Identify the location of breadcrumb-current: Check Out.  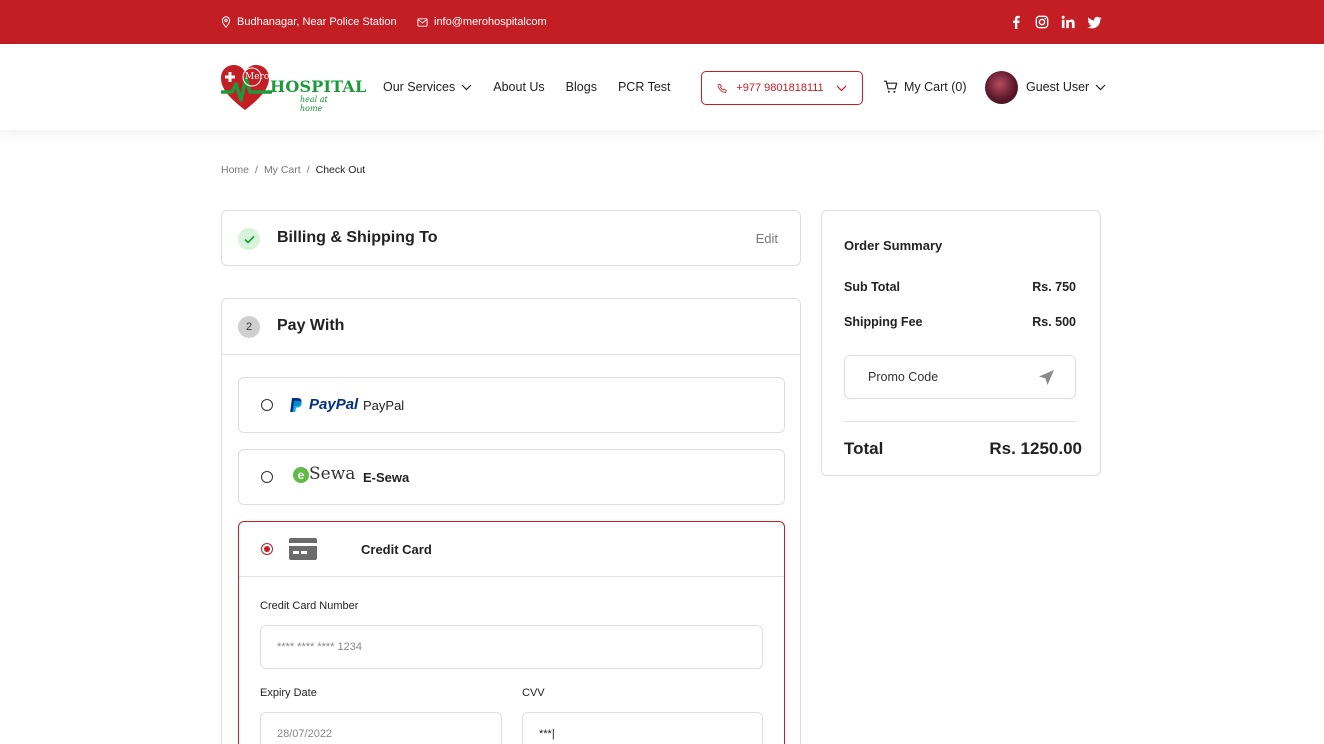
(340, 170).